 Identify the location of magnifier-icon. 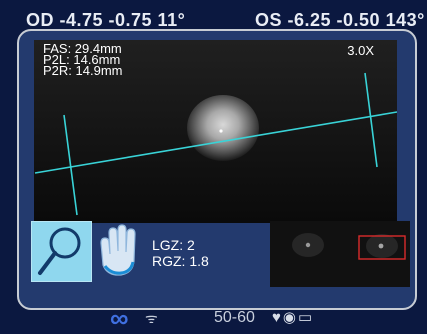
(59, 251).